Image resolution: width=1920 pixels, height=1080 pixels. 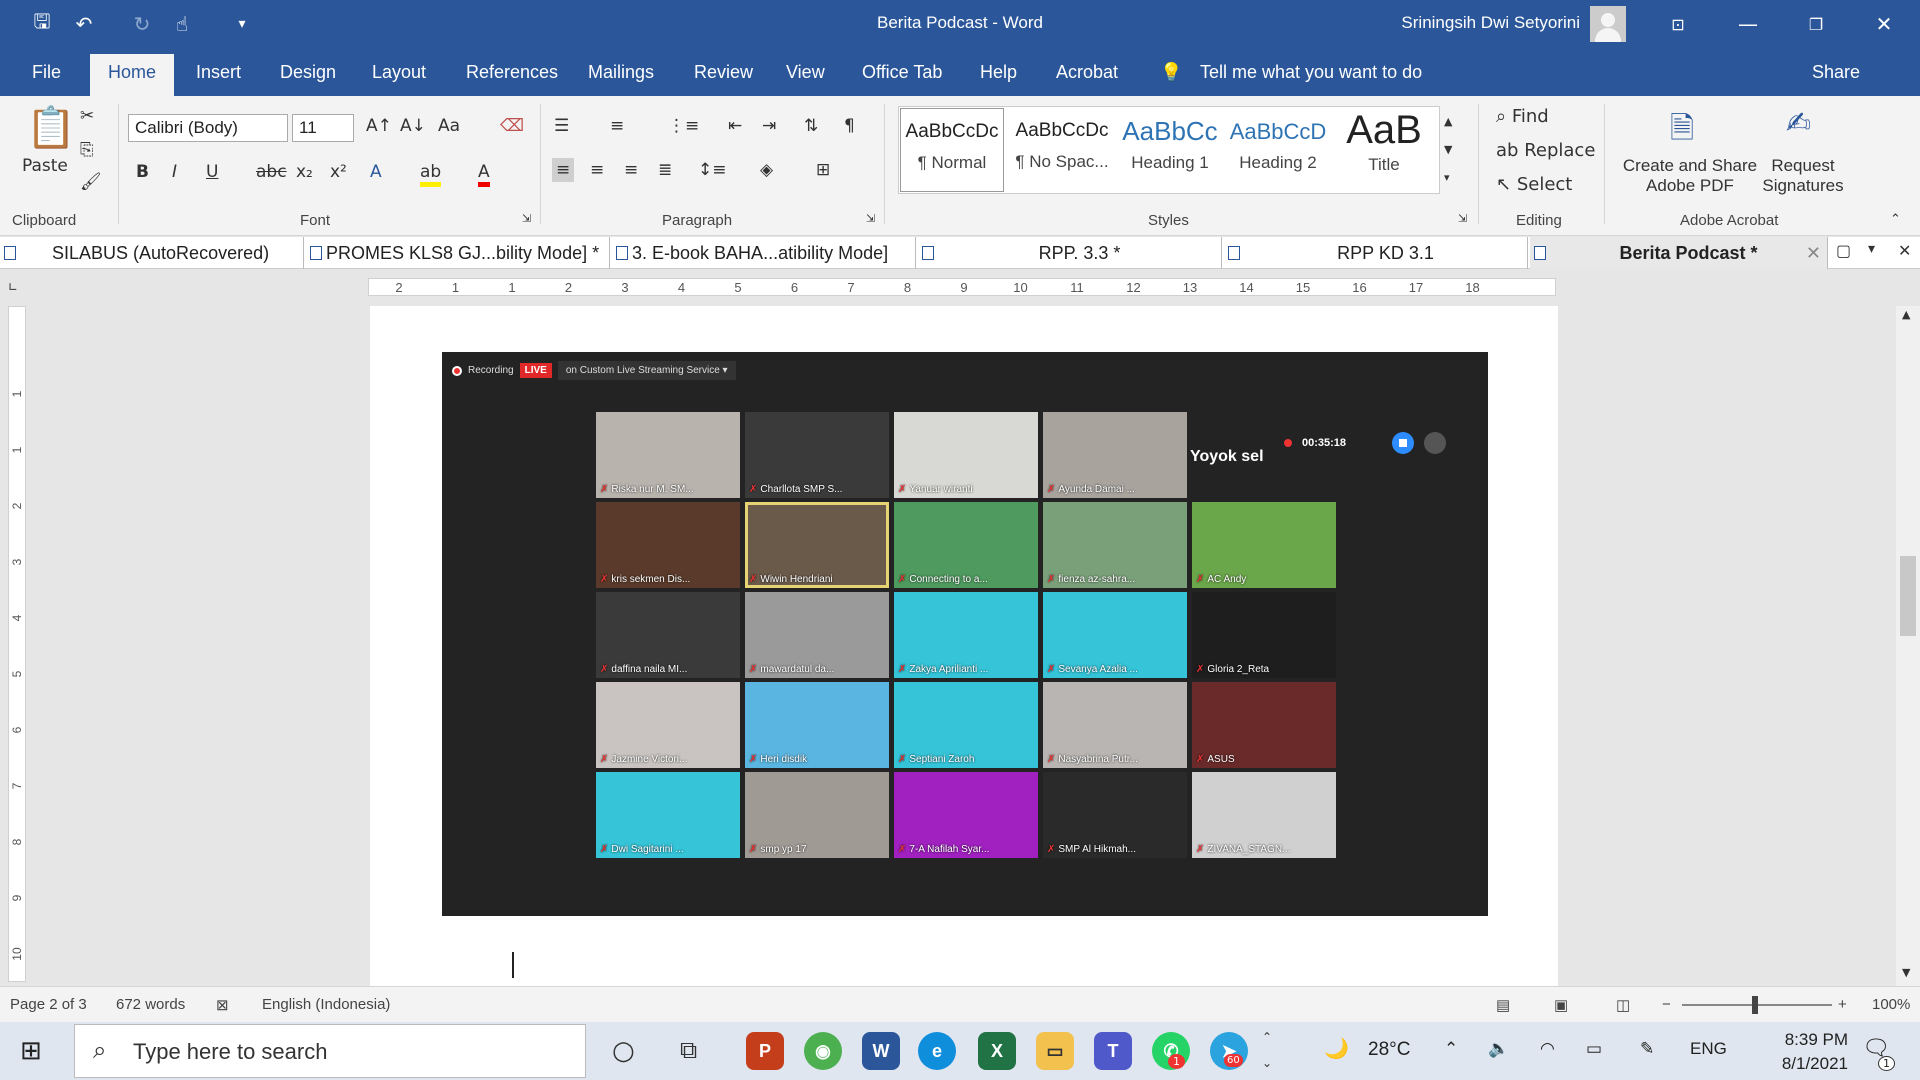 What do you see at coordinates (376, 172) in the screenshot?
I see `text-effects-icon: A` at bounding box center [376, 172].